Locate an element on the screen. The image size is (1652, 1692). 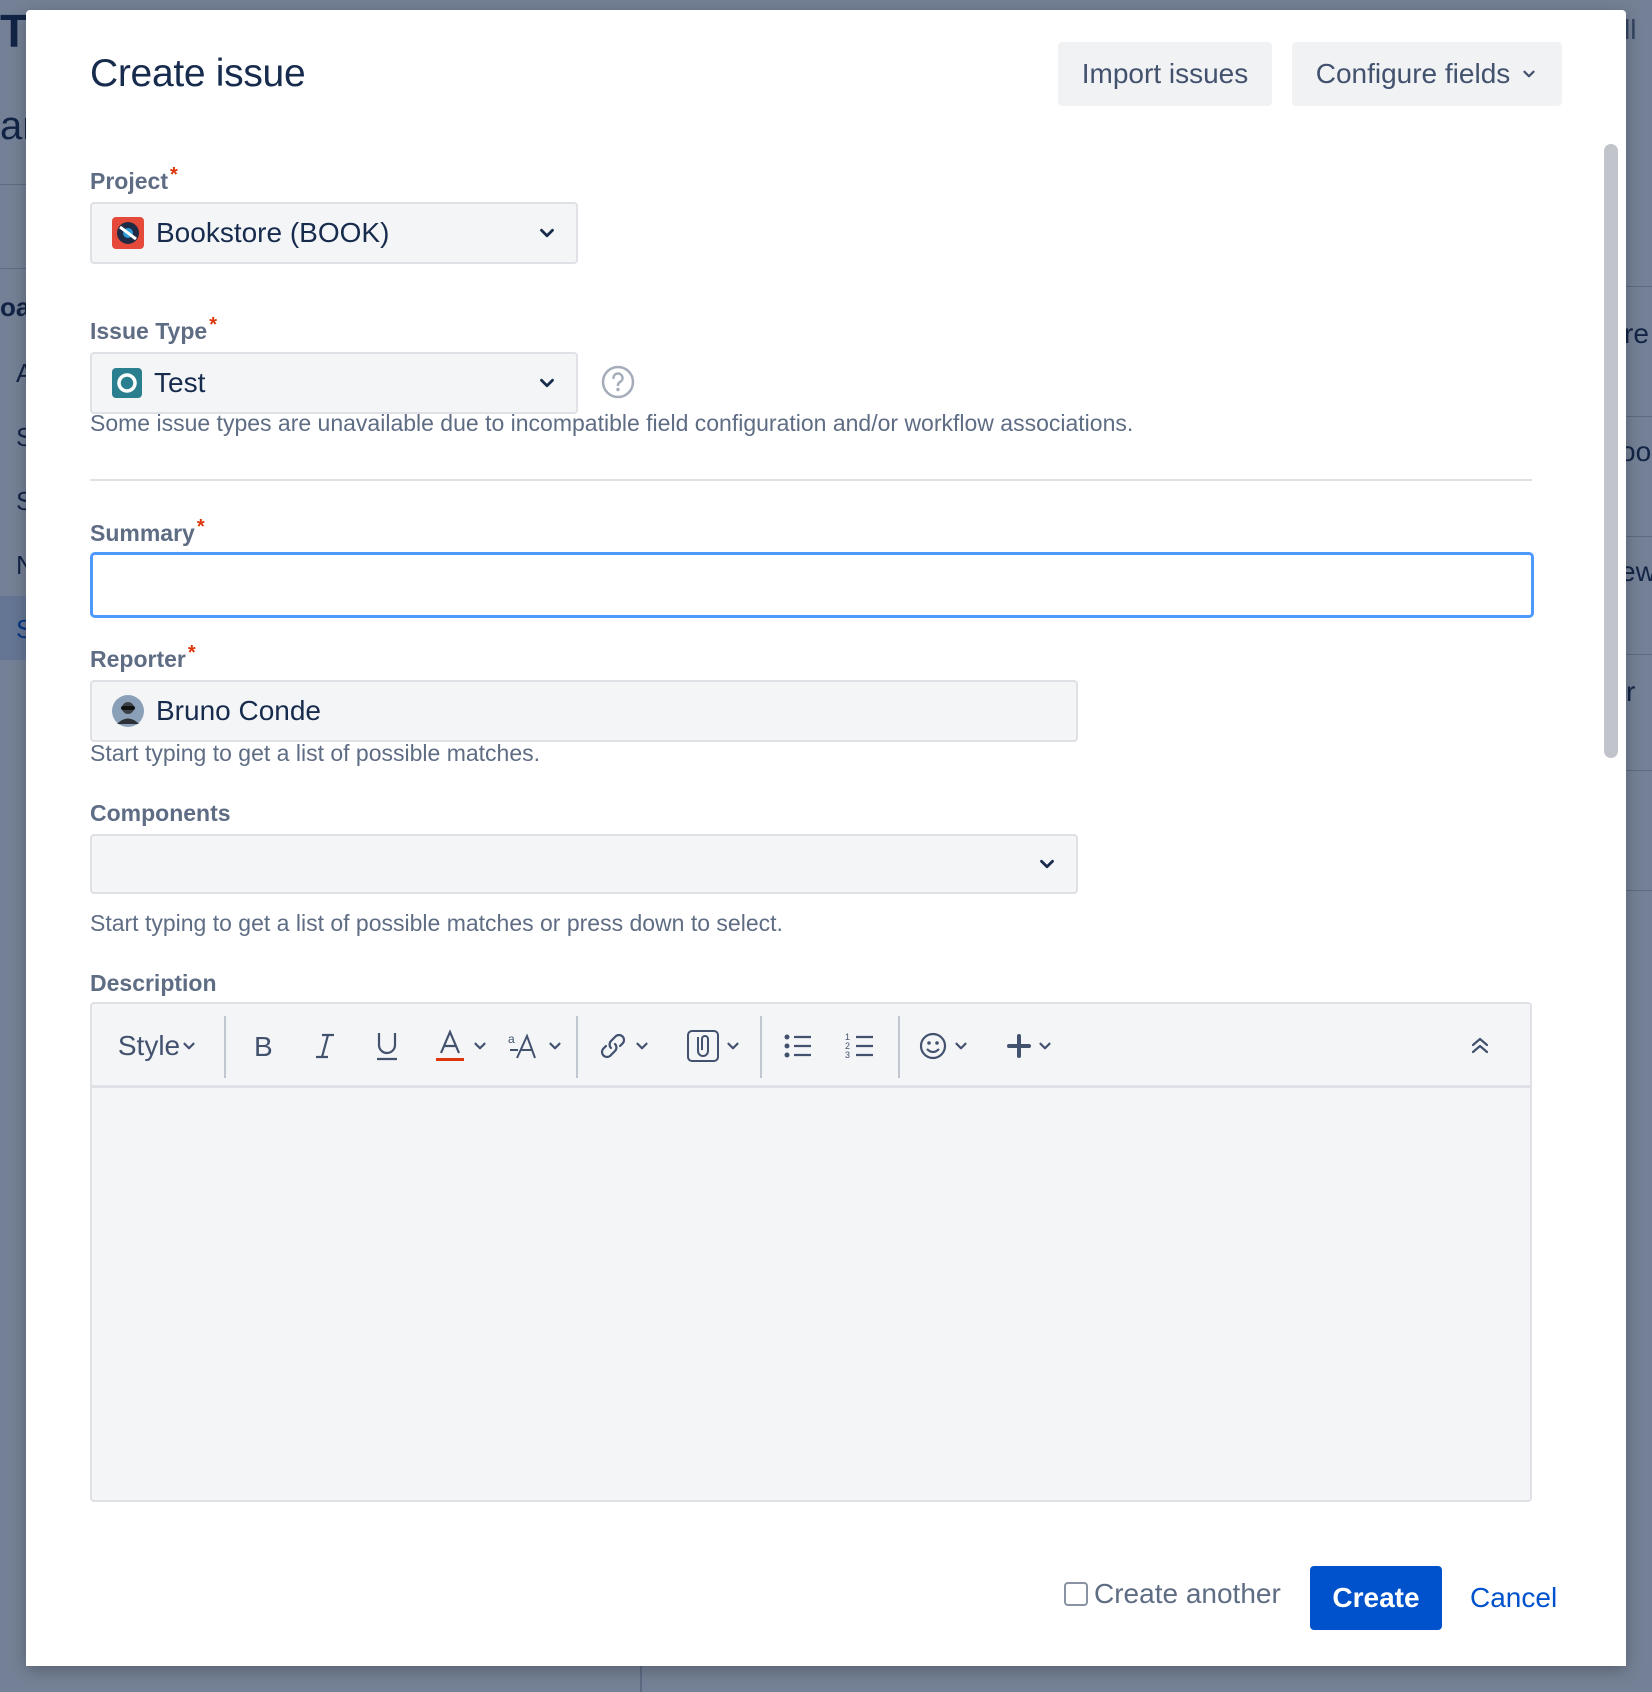
create-button: Create is located at coordinates (1376, 1598).